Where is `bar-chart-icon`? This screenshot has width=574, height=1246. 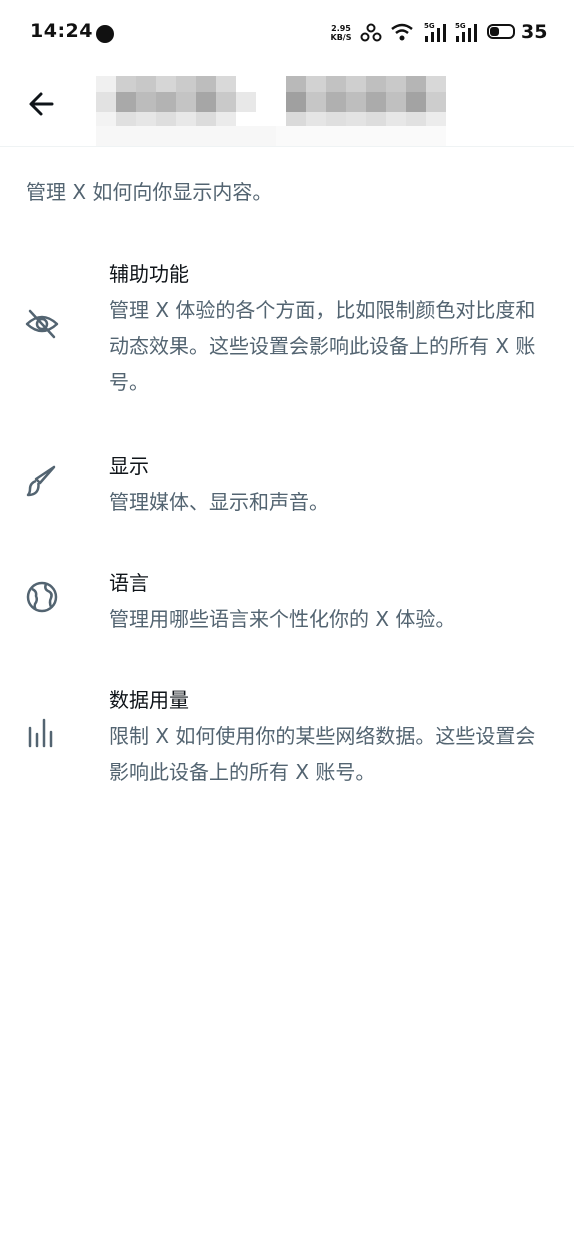
bar-chart-icon is located at coordinates (40, 733).